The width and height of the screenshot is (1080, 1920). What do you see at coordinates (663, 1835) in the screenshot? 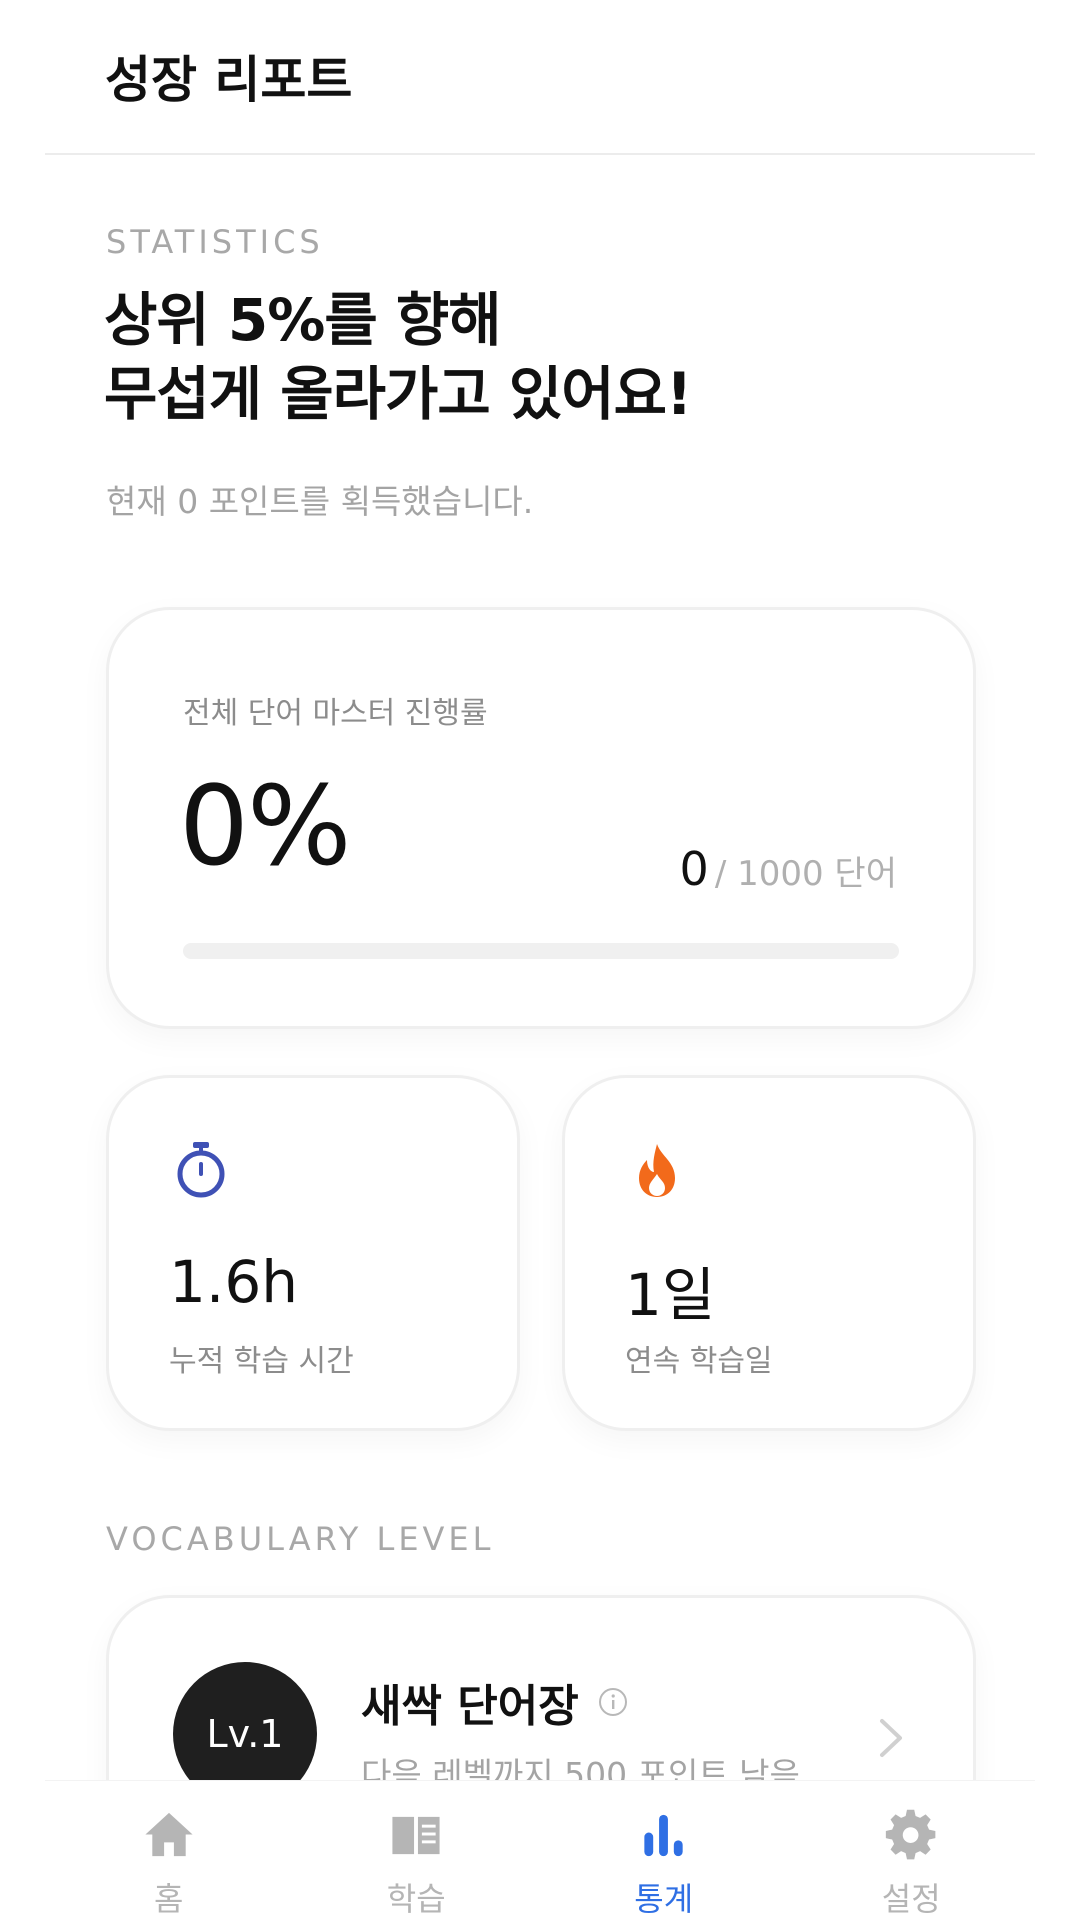
I see `bar-chart-icon` at bounding box center [663, 1835].